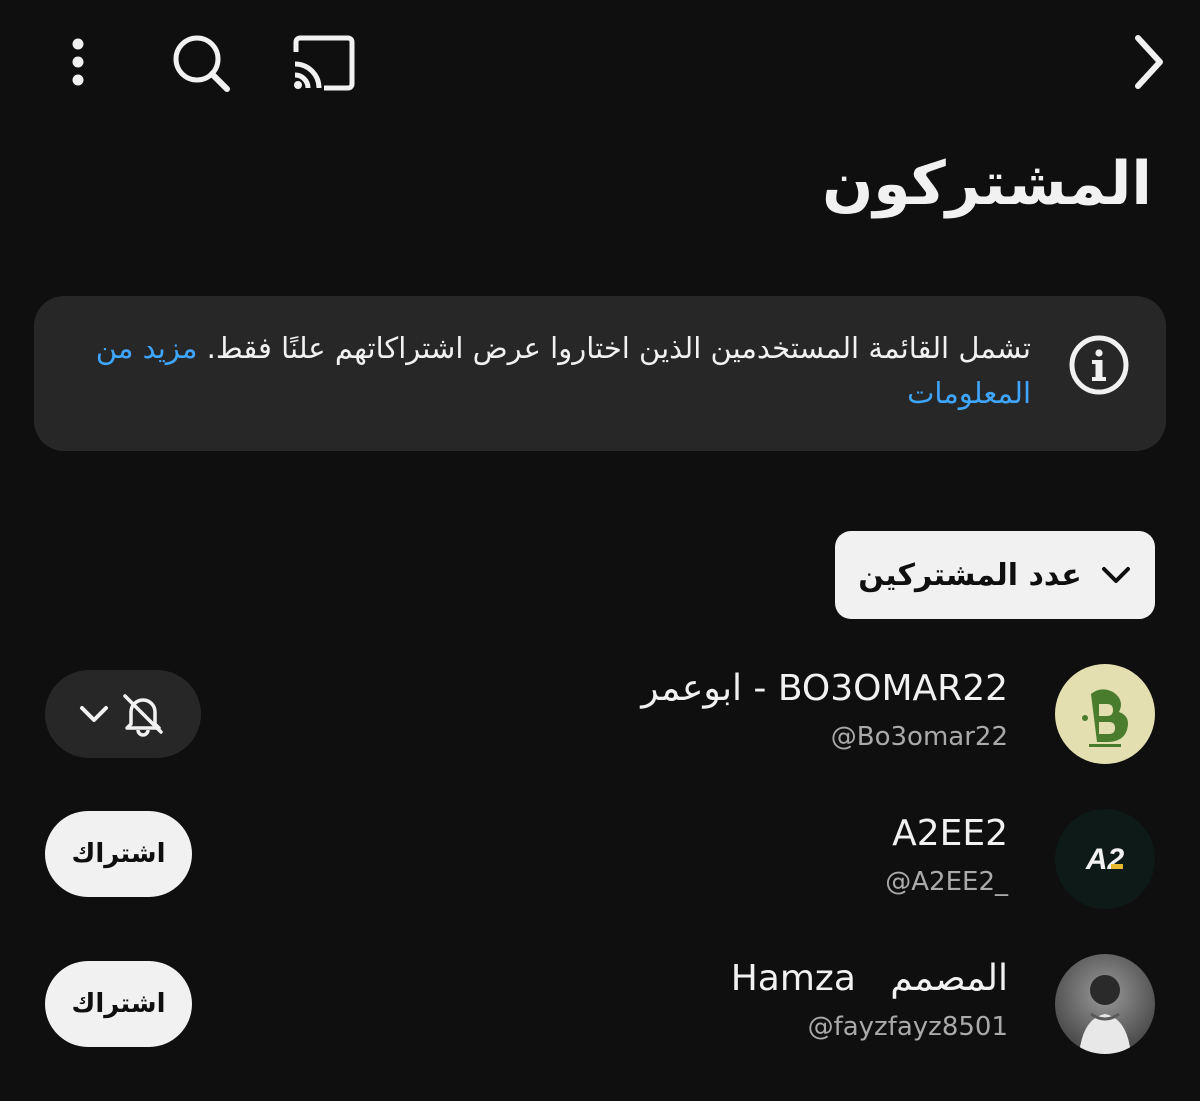 The height and width of the screenshot is (1101, 1200). I want to click on avatar-text: A2, so click(1105, 859).